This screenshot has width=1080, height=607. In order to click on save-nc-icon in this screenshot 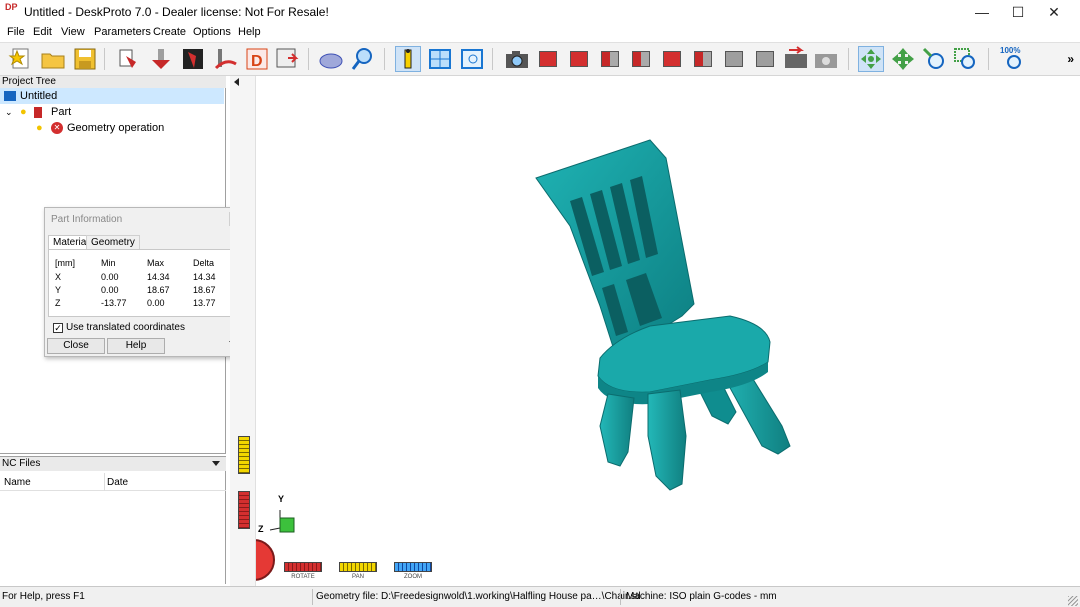, I will do `click(287, 58)`.